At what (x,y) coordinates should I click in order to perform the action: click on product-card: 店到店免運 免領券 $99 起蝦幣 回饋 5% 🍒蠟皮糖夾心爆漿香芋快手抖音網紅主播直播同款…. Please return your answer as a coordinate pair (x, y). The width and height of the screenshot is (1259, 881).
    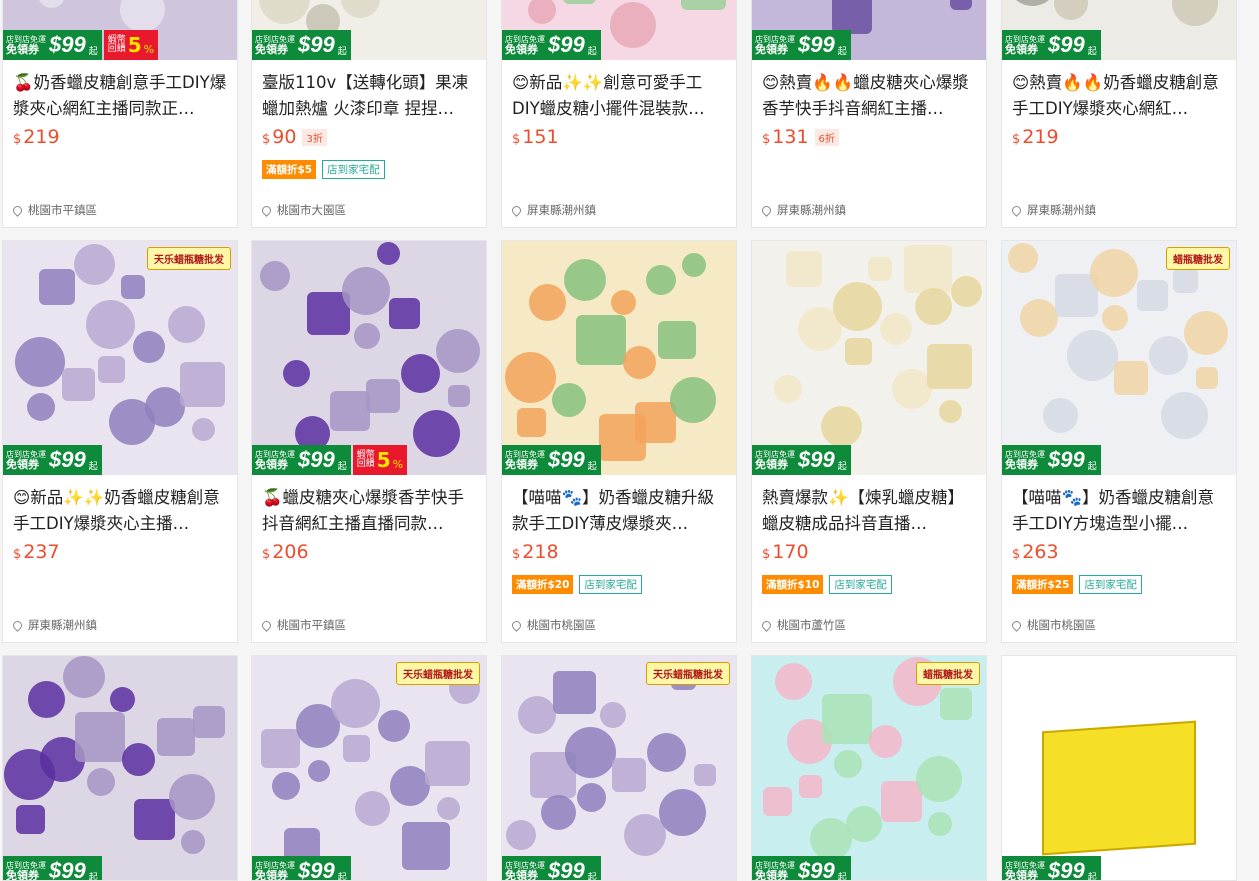
    Looking at the image, I should click on (369, 441).